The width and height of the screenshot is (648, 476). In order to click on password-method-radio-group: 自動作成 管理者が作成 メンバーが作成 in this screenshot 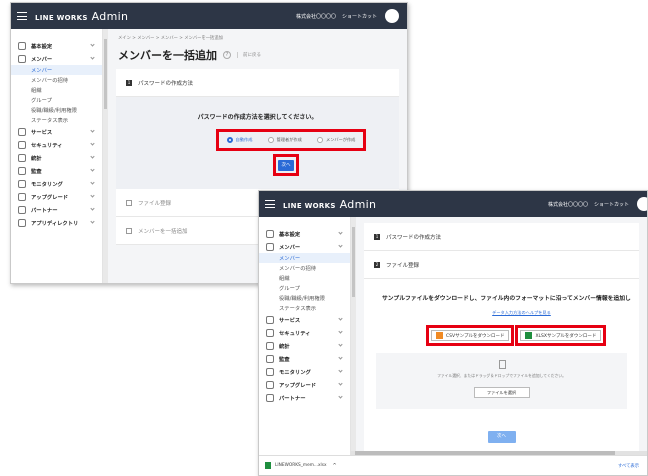, I will do `click(291, 140)`.